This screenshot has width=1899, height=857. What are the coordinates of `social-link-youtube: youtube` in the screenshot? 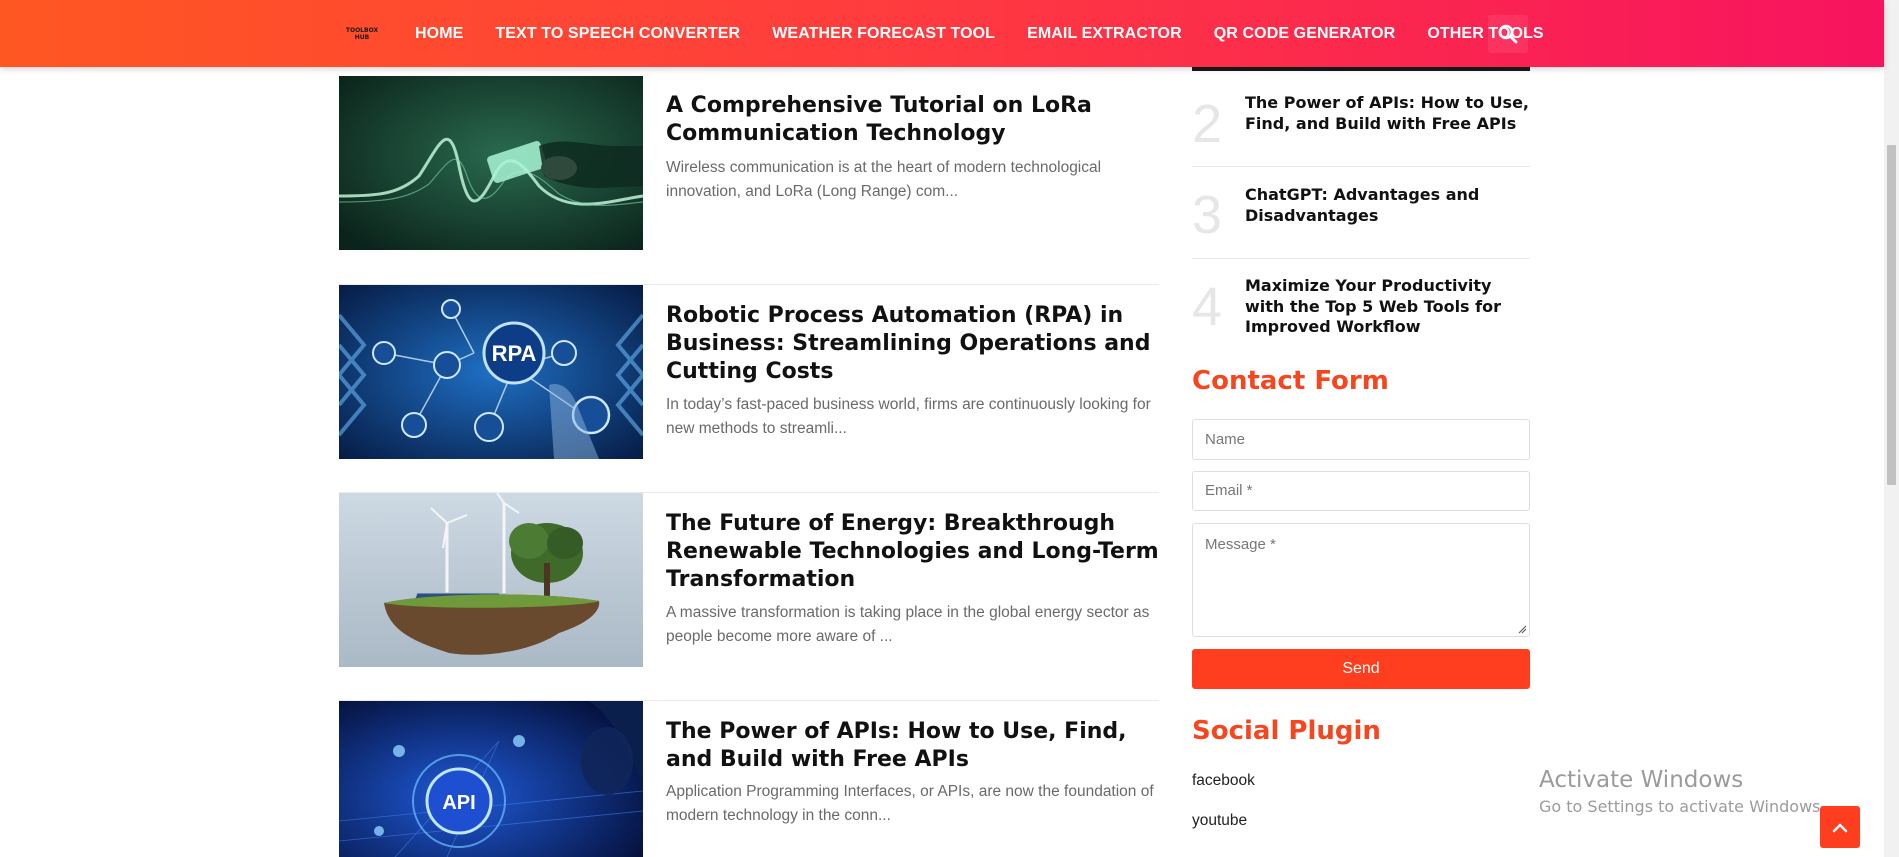 It's located at (1219, 821).